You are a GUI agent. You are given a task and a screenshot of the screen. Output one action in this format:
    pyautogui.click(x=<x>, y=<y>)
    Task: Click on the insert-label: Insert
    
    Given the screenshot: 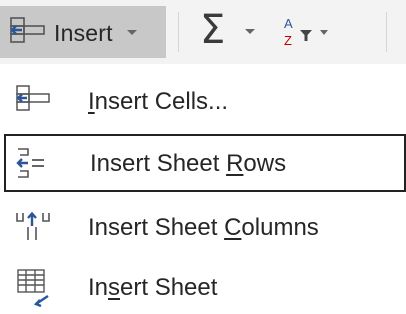 What is the action you would take?
    pyautogui.click(x=83, y=33)
    